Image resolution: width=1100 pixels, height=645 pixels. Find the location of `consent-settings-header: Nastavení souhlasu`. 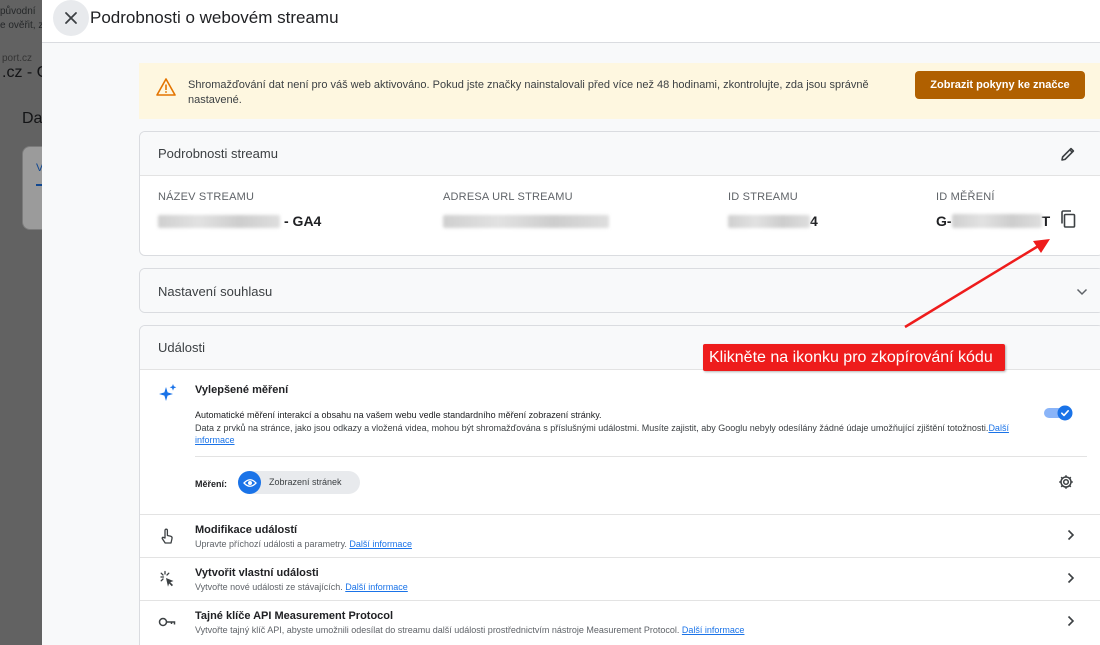

consent-settings-header: Nastavení souhlasu is located at coordinates (620, 290).